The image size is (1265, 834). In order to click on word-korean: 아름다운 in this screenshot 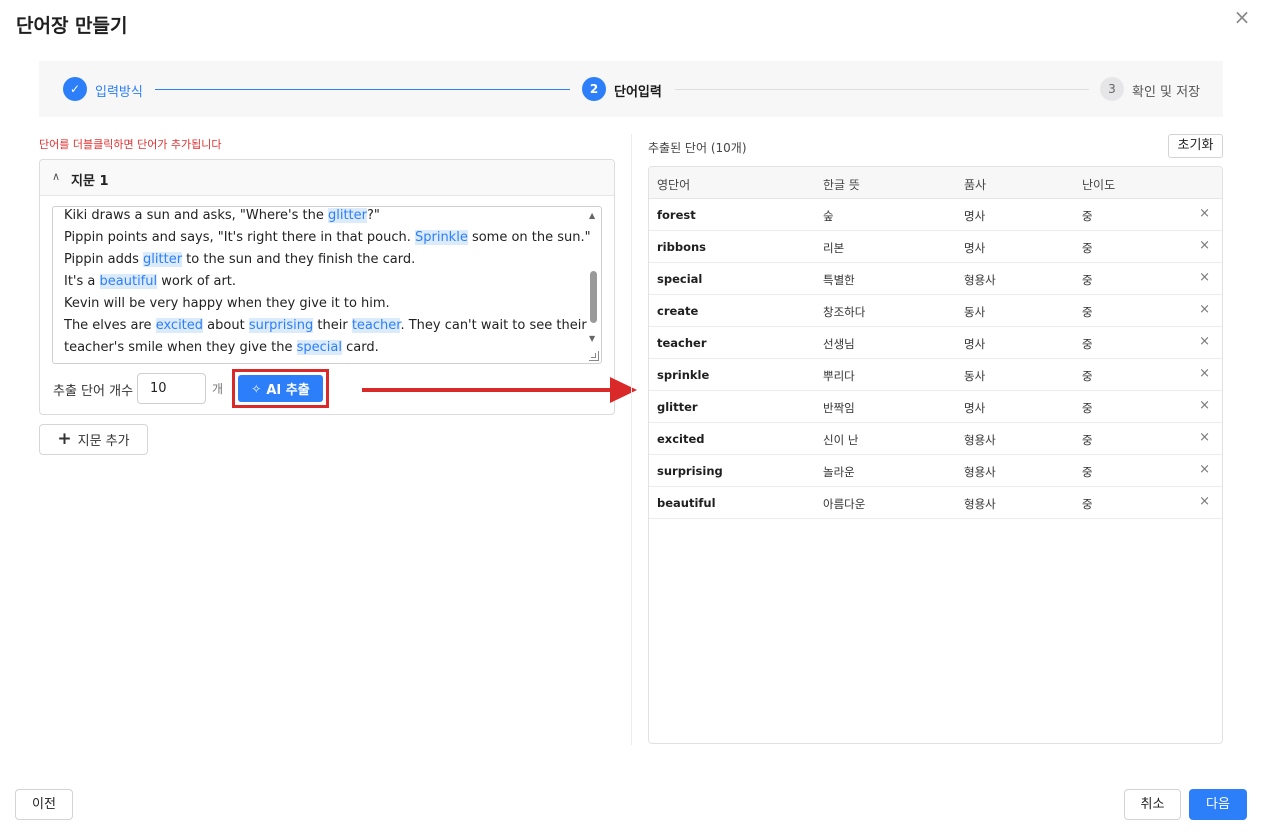, I will do `click(844, 504)`.